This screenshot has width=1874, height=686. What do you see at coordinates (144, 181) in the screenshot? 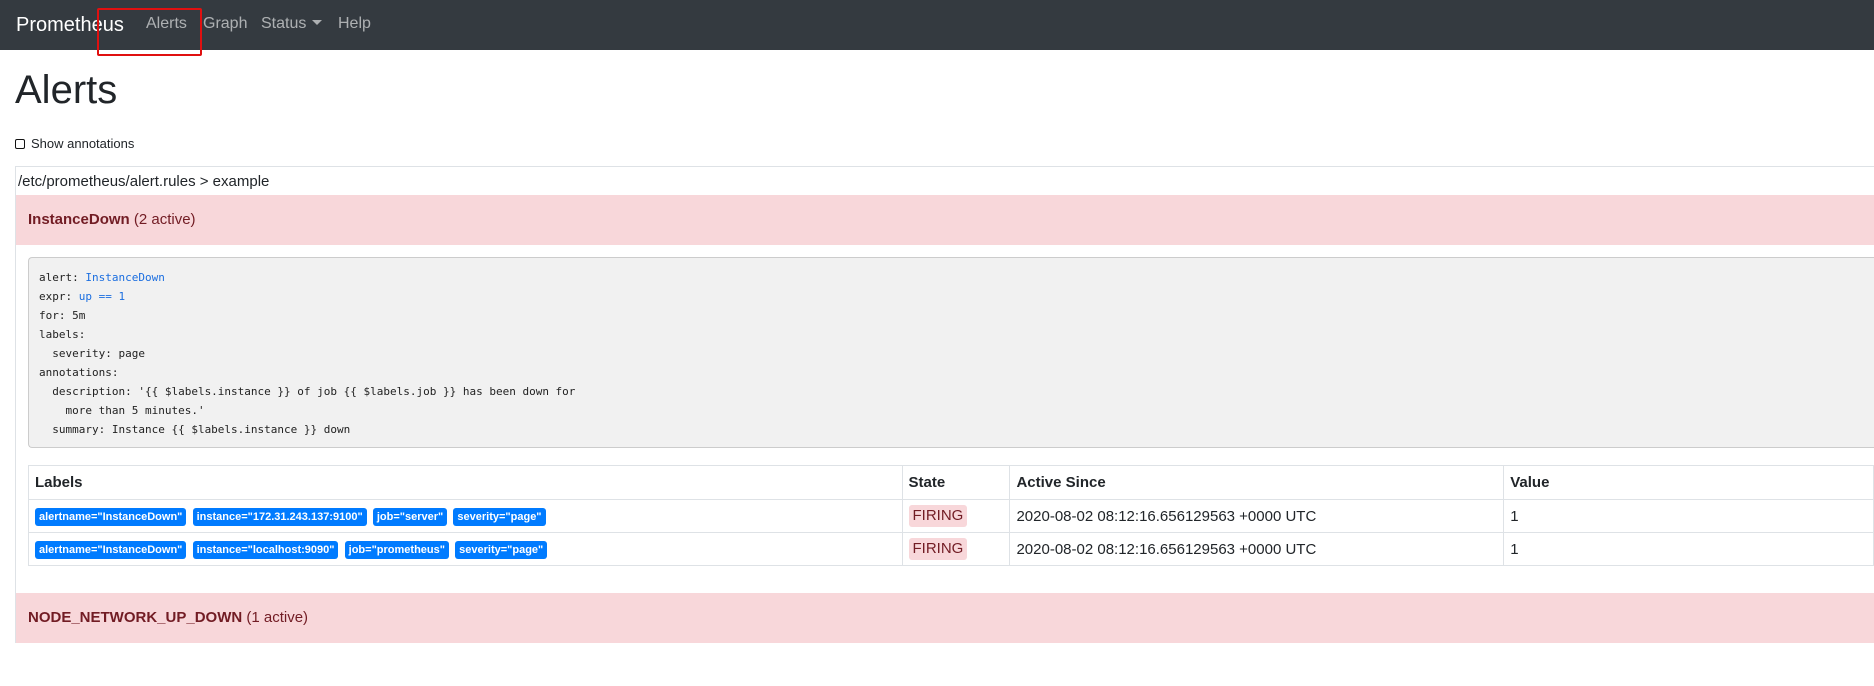
I see `rule-file-path: /etc/prometheus/alert.rules > example` at bounding box center [144, 181].